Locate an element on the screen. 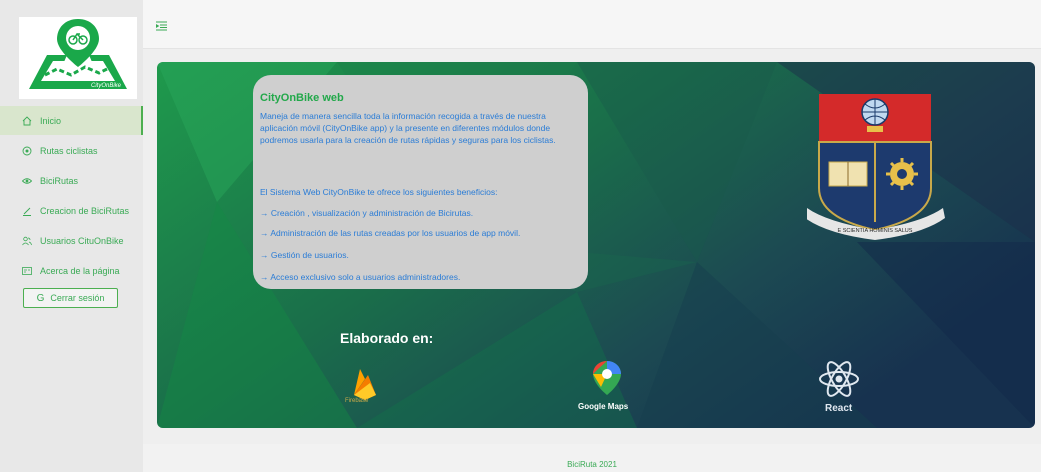 The image size is (1041, 472). footer: BiciRuta 2021 is located at coordinates (592, 458).